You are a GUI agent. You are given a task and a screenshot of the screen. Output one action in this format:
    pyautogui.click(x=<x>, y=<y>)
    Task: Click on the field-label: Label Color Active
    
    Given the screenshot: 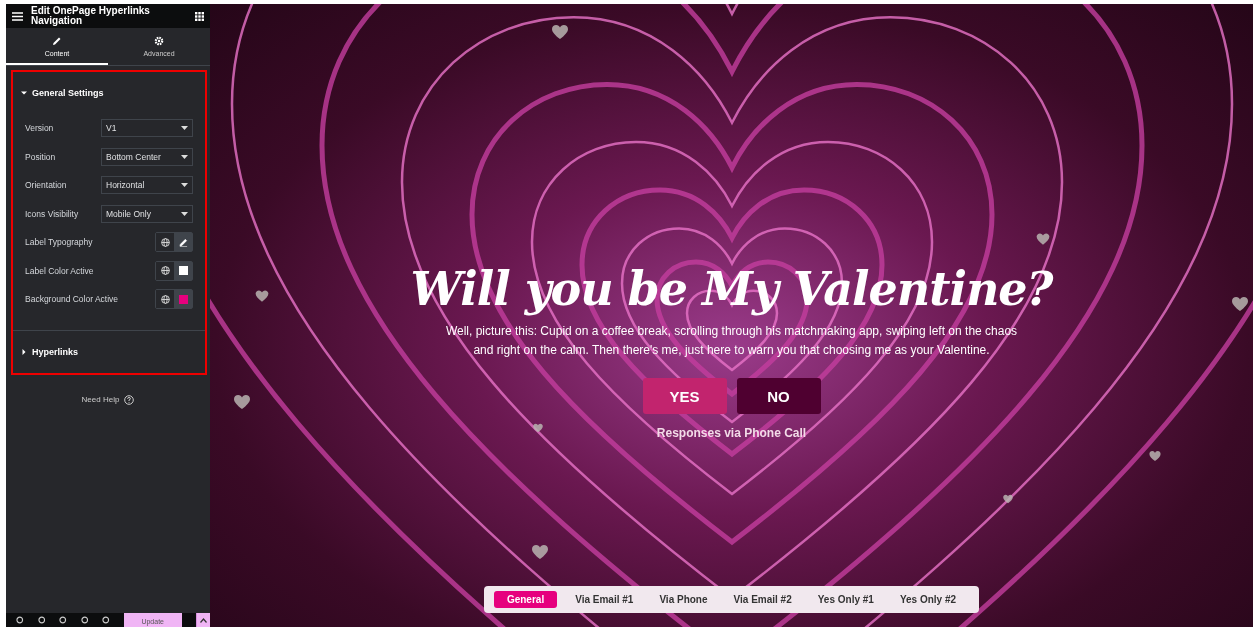 What is the action you would take?
    pyautogui.click(x=59, y=270)
    